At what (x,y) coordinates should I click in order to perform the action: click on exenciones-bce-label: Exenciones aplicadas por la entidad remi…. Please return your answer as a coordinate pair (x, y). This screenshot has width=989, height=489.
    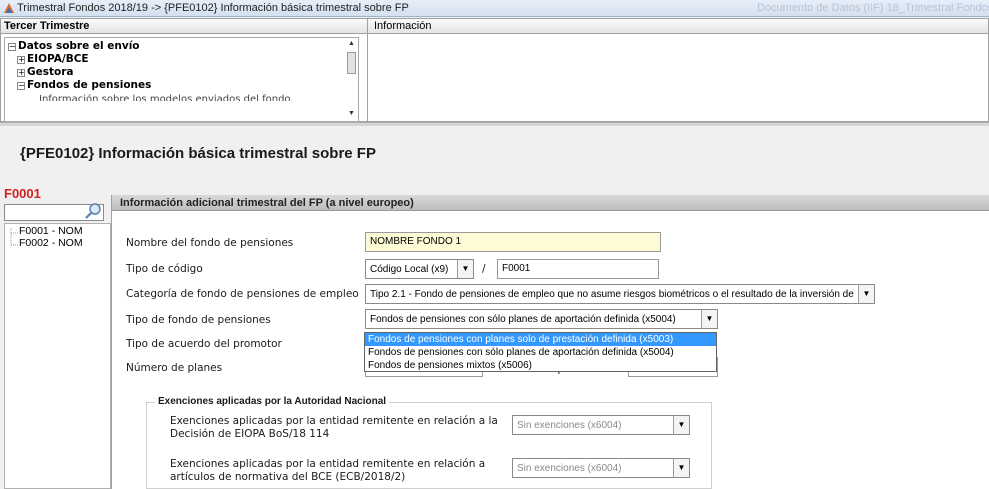
    Looking at the image, I should click on (328, 464).